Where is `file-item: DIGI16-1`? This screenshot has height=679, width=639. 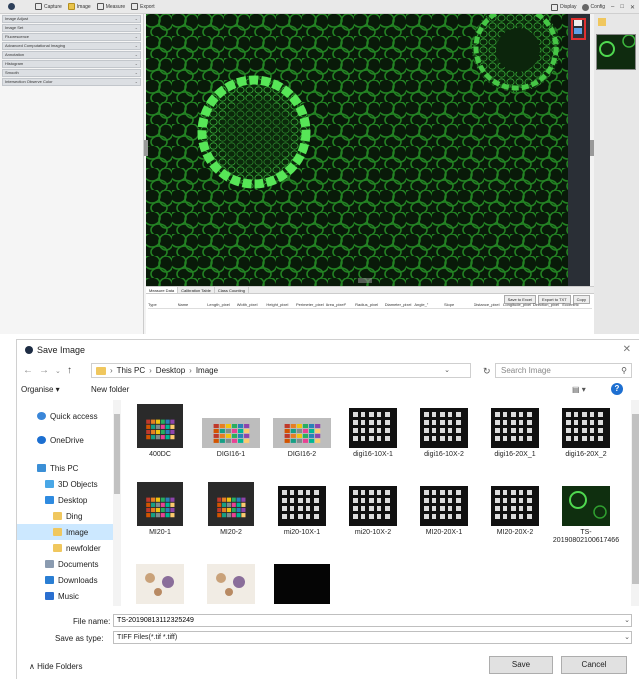
file-item: DIGI16-1 is located at coordinates (231, 439).